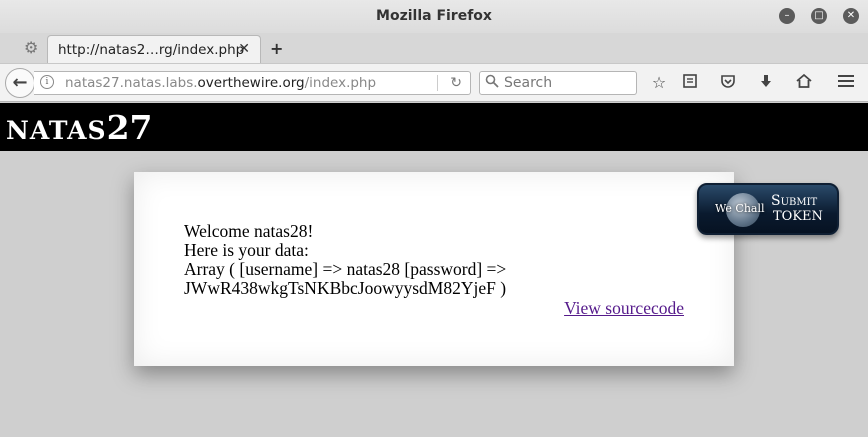 Image resolution: width=868 pixels, height=437 pixels. Describe the element at coordinates (32, 48) in the screenshot. I see `gear-icon: ⚙` at that location.